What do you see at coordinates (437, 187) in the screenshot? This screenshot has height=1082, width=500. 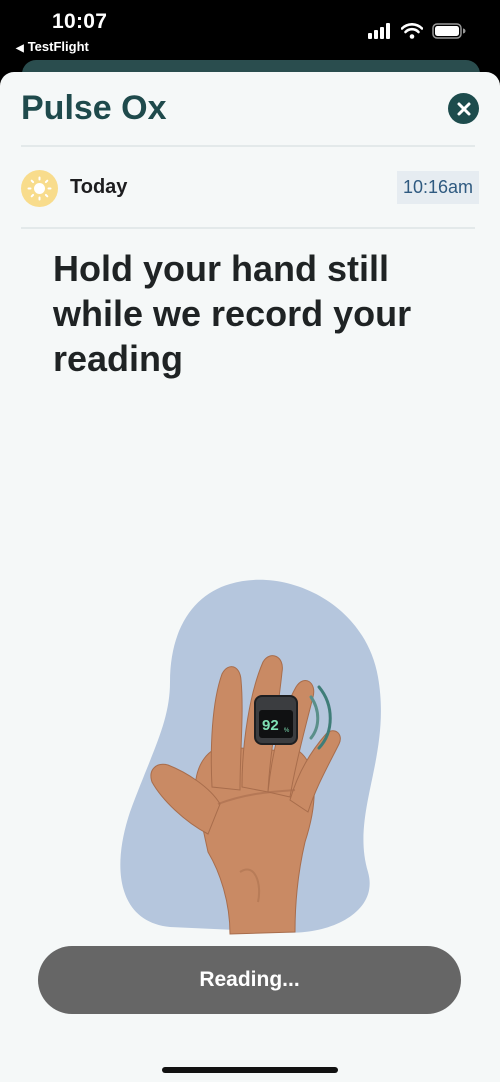 I see `reading-time-badge: 10:16am` at bounding box center [437, 187].